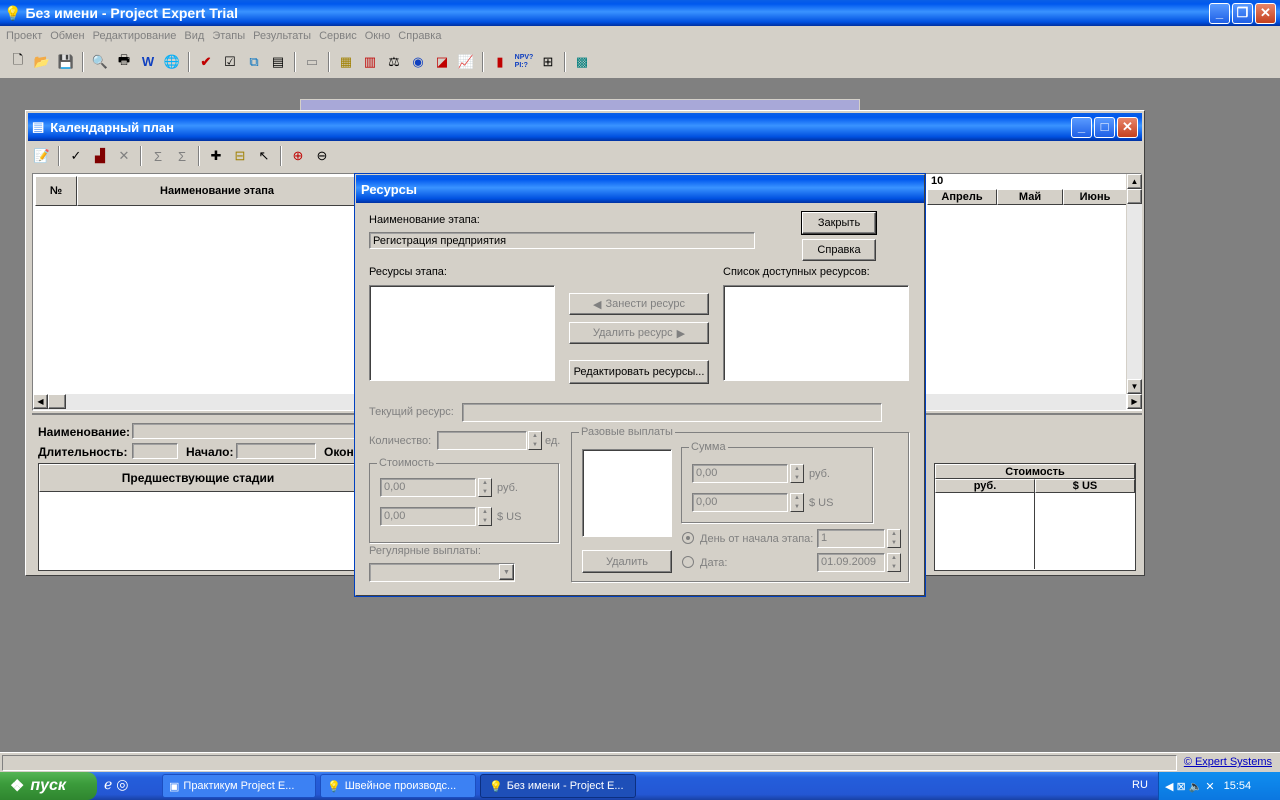  I want to click on quantity-stepper: ▲ ▼, so click(535, 440).